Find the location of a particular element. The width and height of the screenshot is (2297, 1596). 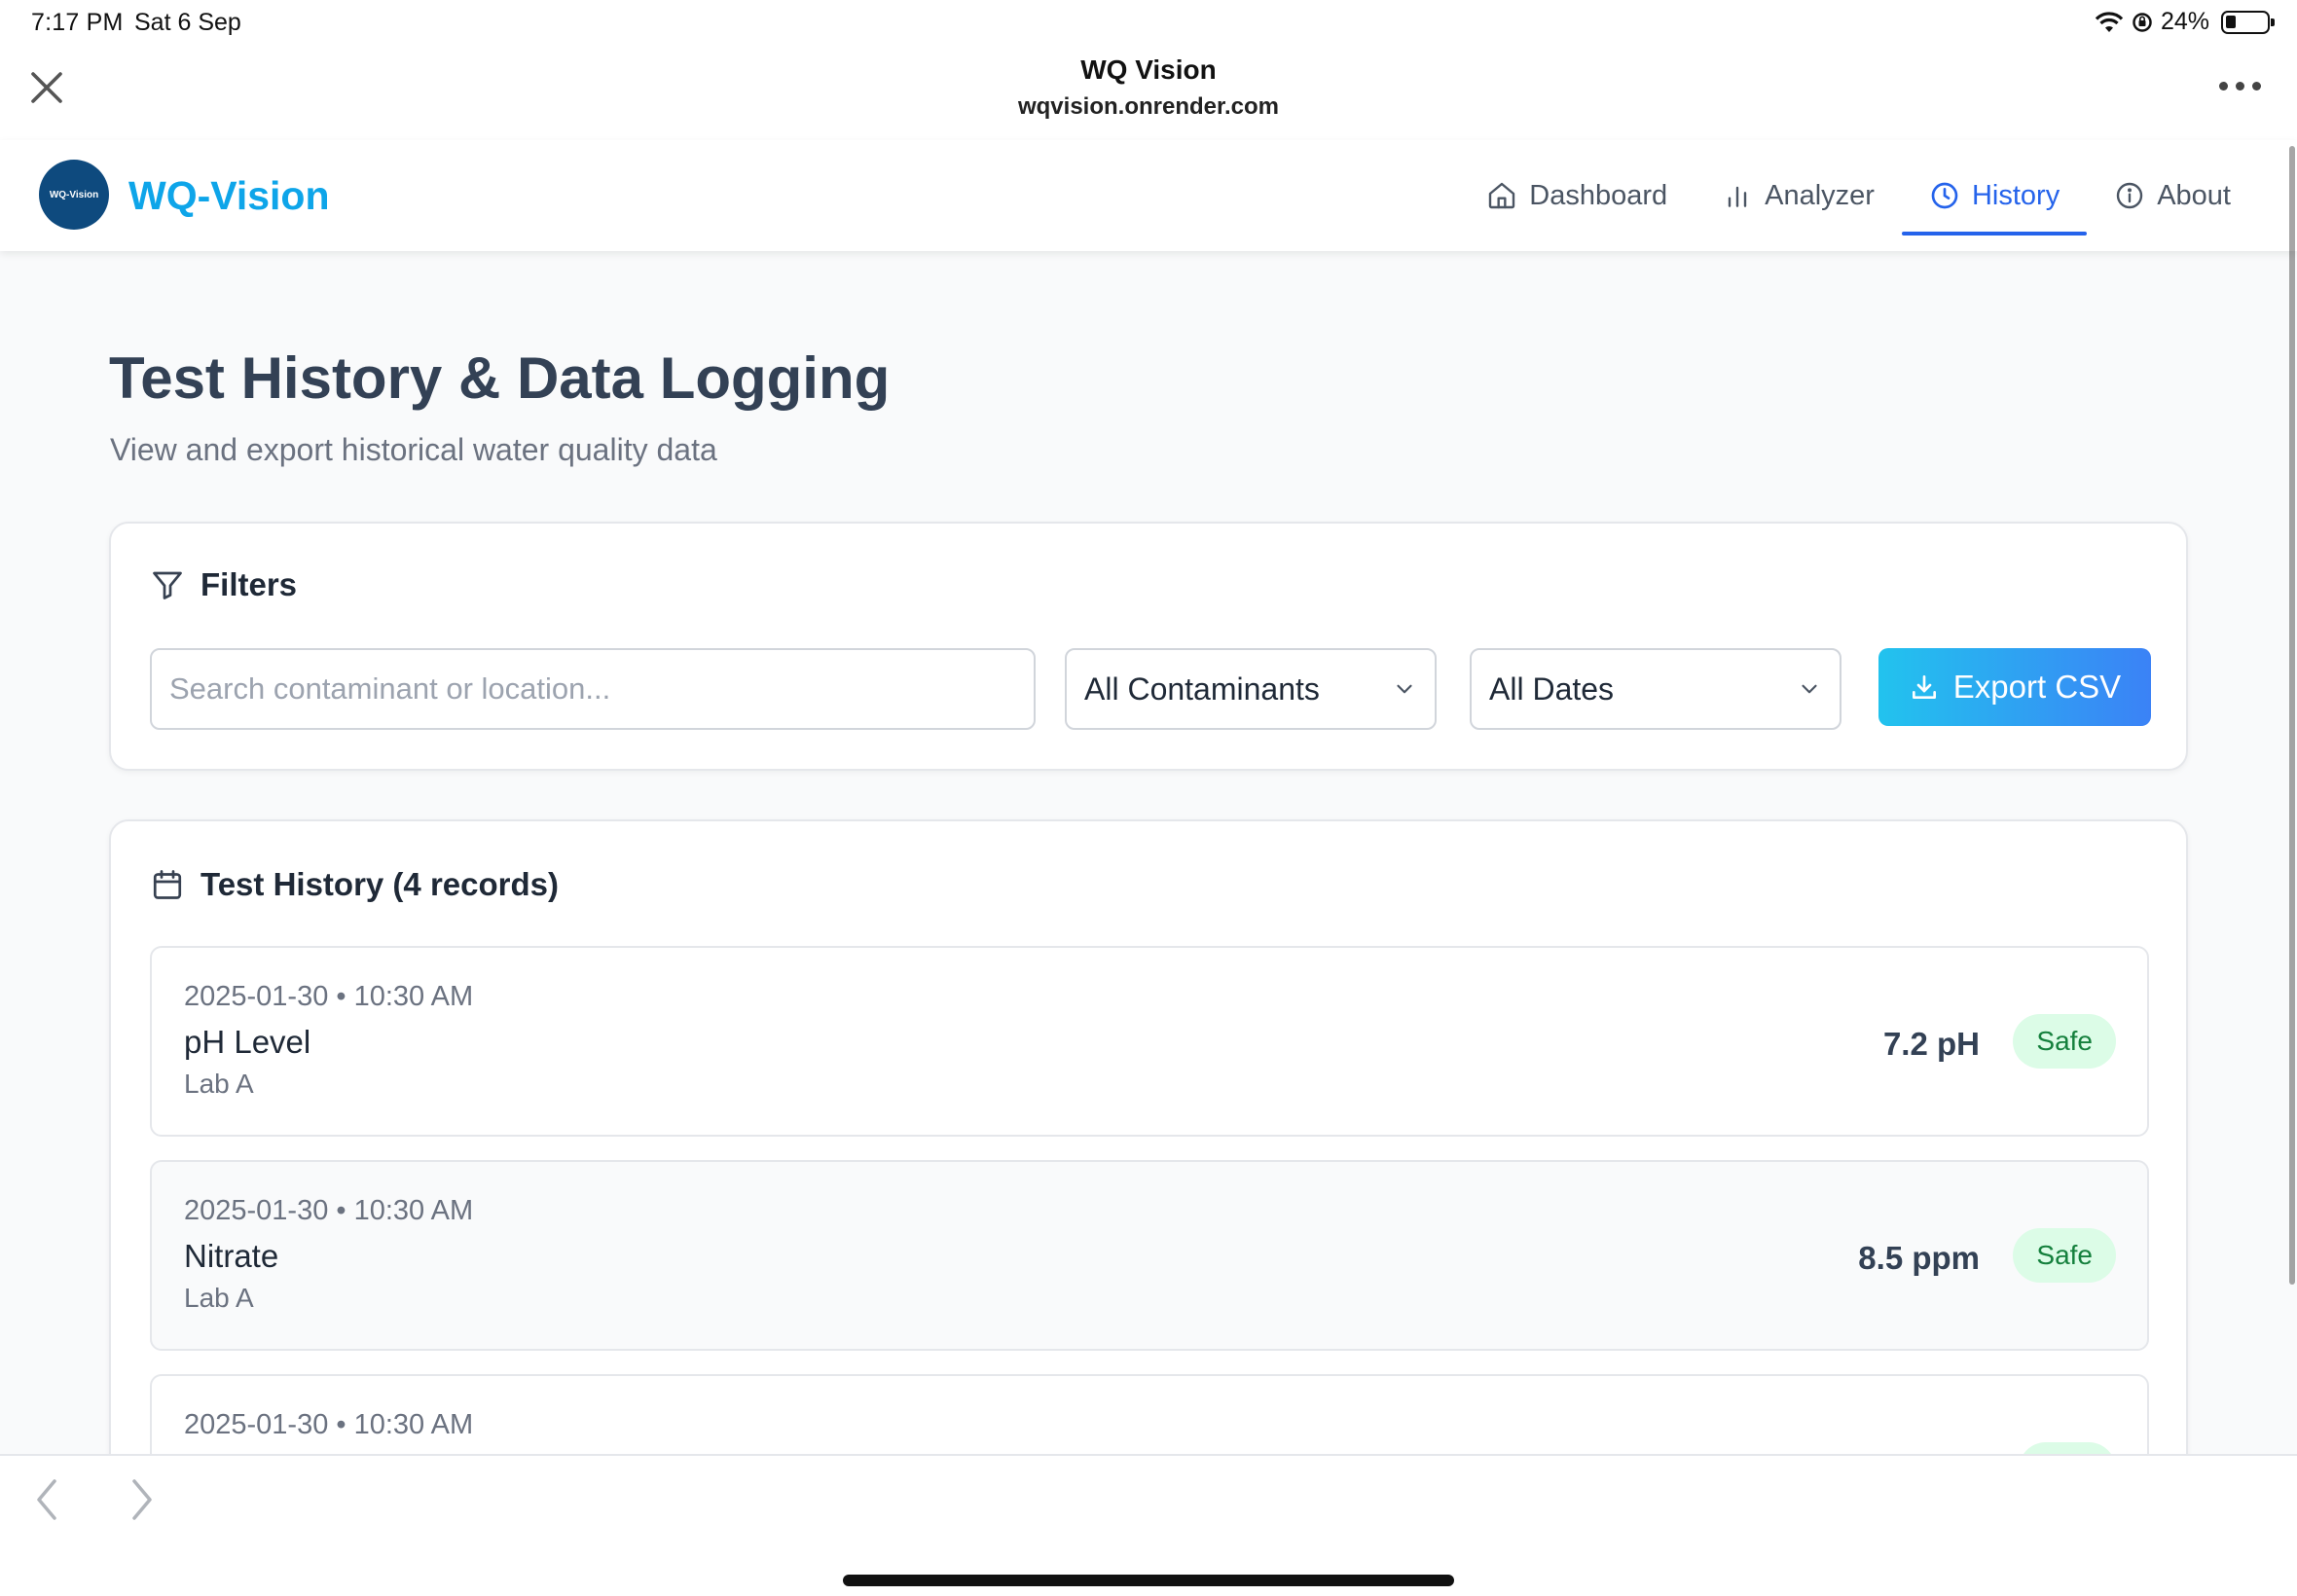

calendar-icon is located at coordinates (167, 885).